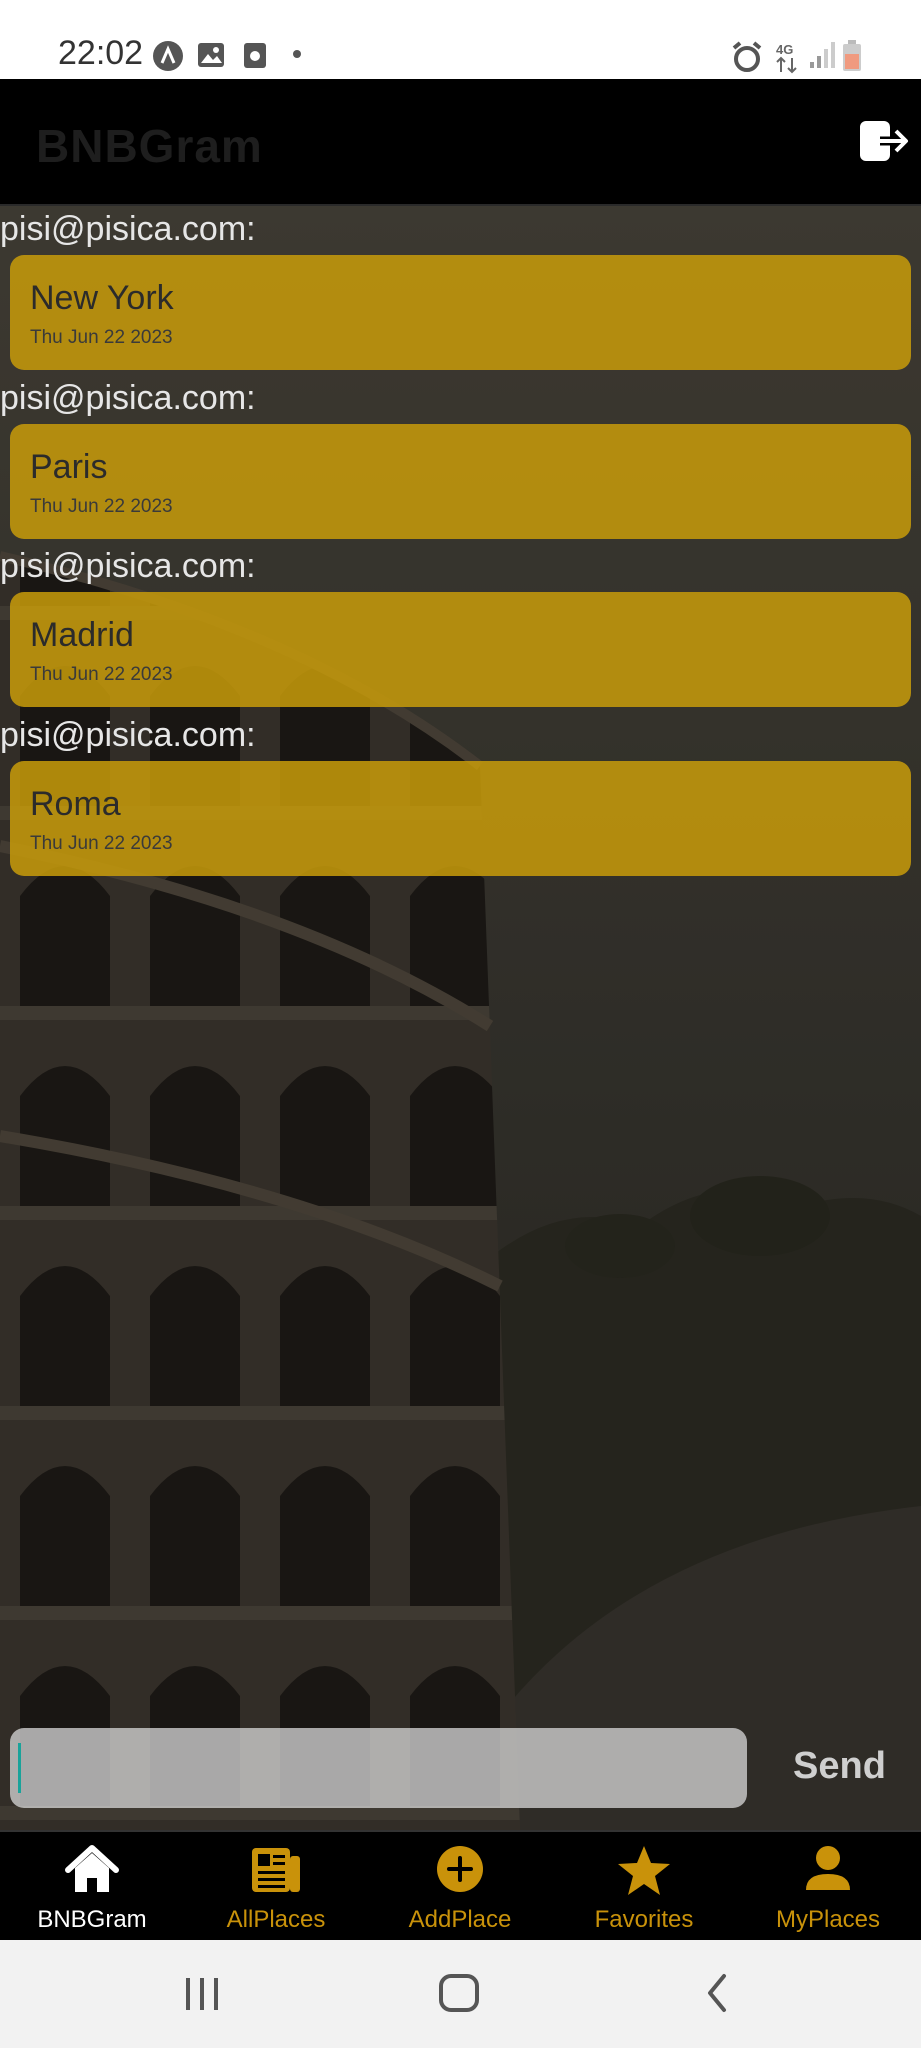 The image size is (921, 2048). I want to click on tab-label: BNBGram, so click(92, 1919).